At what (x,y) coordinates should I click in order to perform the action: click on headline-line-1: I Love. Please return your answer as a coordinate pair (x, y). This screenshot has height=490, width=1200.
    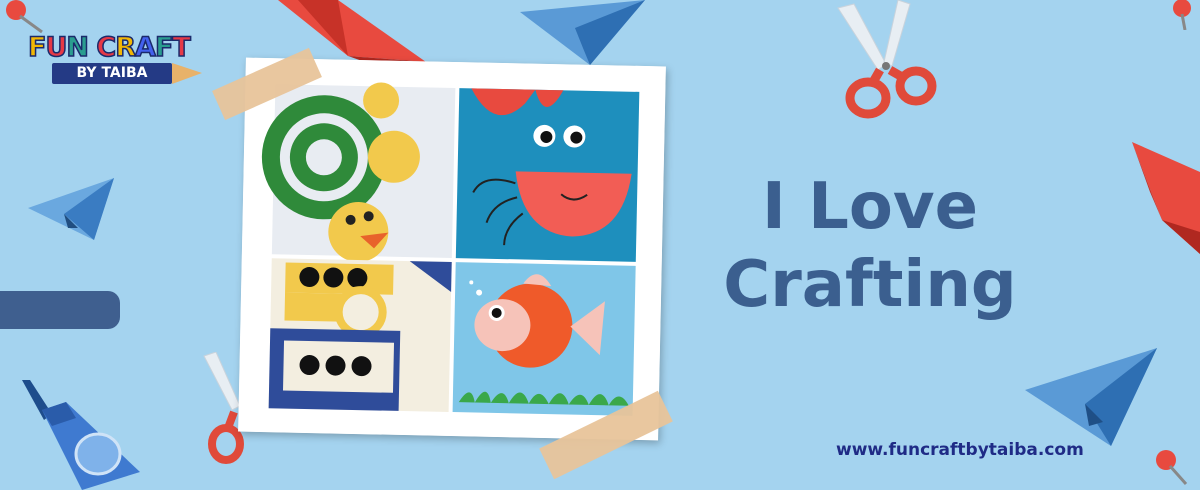
    Looking at the image, I should click on (870, 207).